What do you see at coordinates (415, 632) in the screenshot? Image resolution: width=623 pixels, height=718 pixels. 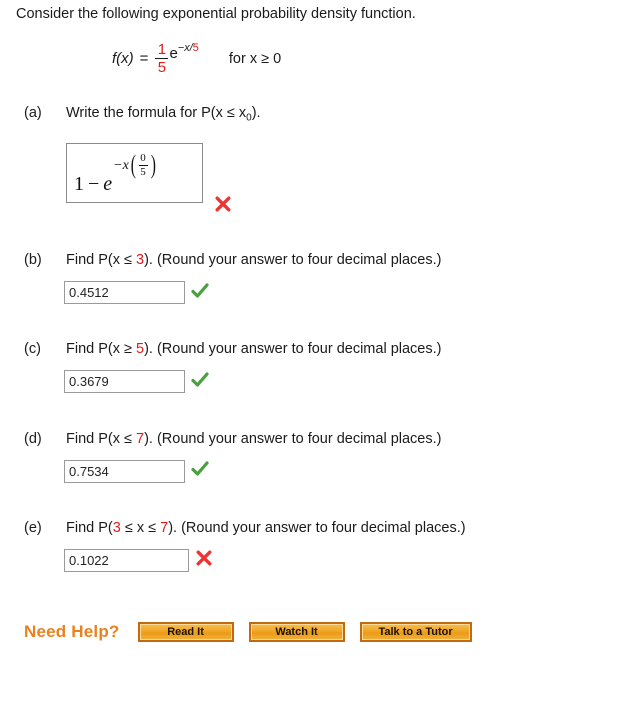 I see `talk-to-a-tutor-button: Talk to a Tutor` at bounding box center [415, 632].